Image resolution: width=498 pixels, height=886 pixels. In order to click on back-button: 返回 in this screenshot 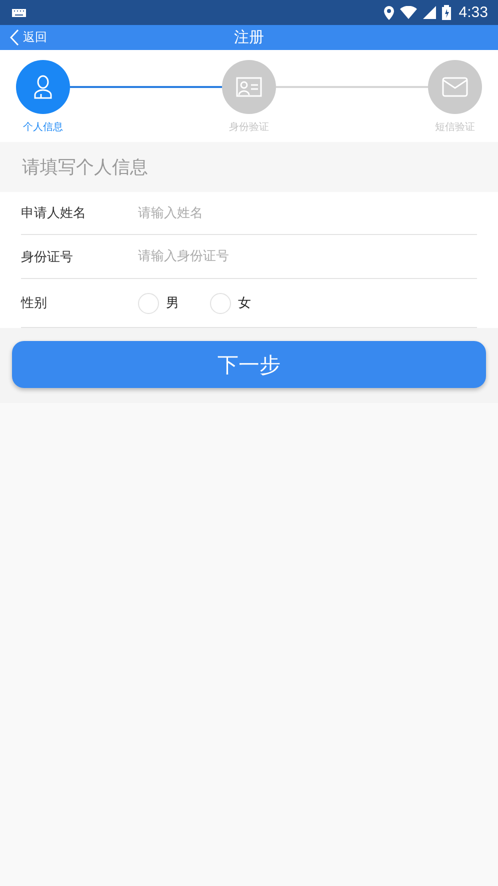, I will do `click(23, 37)`.